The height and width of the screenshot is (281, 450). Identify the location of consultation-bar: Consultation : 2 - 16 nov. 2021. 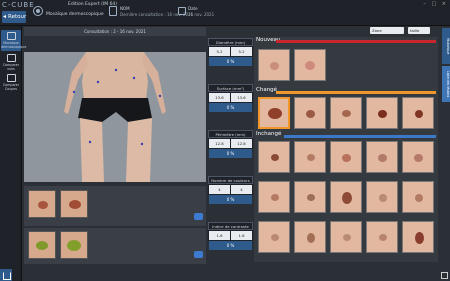
(115, 31).